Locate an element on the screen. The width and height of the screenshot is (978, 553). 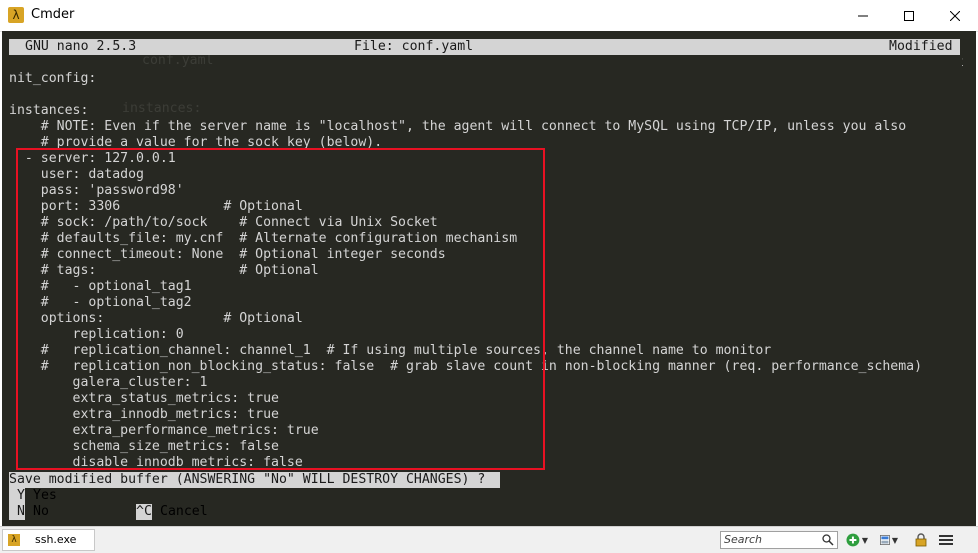
nano-status: Modified is located at coordinates (921, 46).